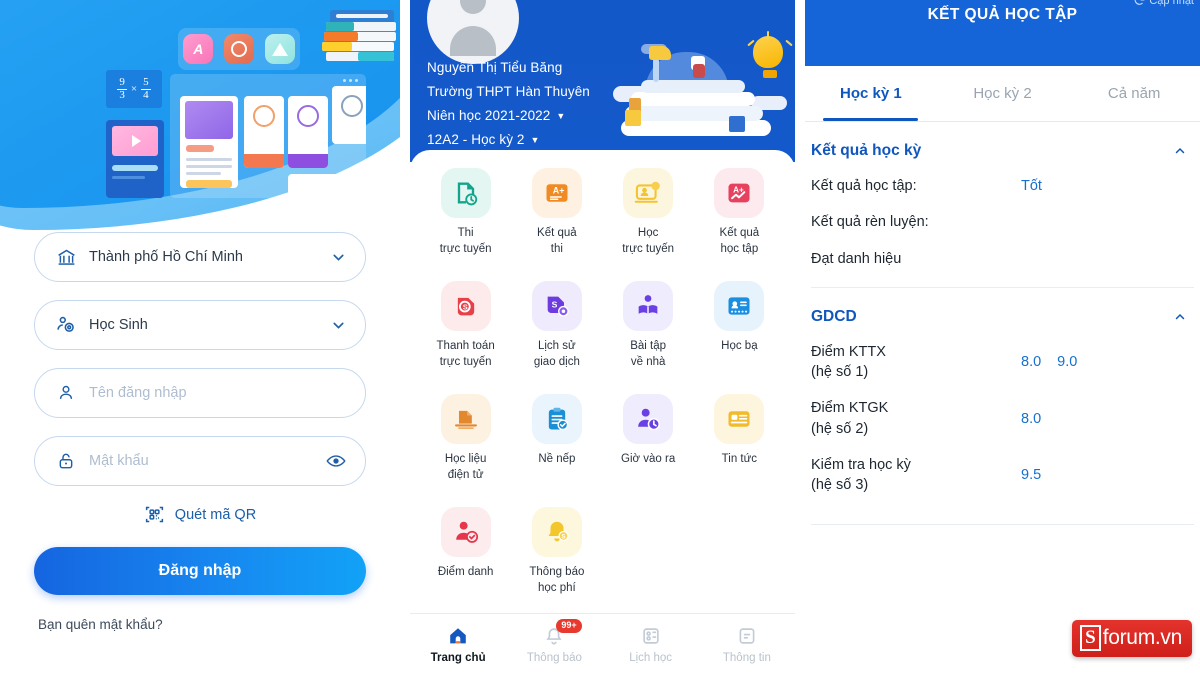  Describe the element at coordinates (66, 393) in the screenshot. I see `user-icon` at that location.